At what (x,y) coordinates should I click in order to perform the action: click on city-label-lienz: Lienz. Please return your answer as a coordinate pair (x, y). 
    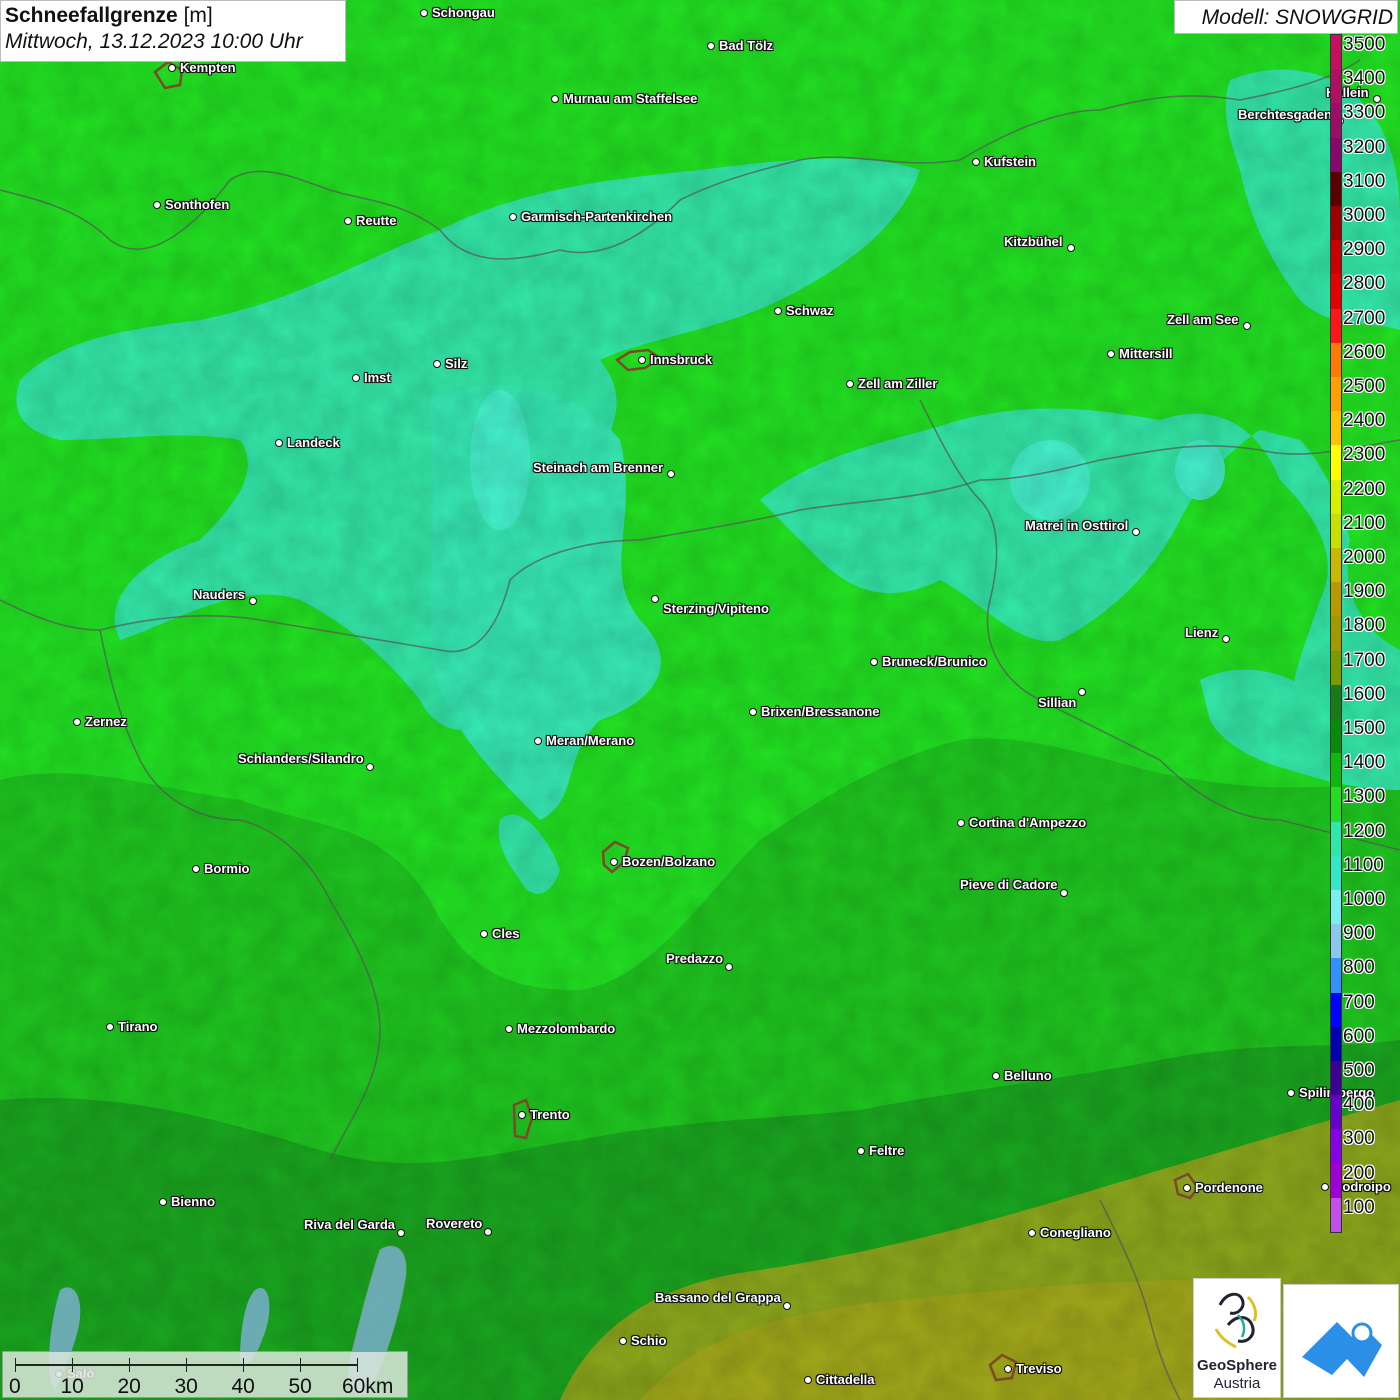
    Looking at the image, I should click on (1202, 632).